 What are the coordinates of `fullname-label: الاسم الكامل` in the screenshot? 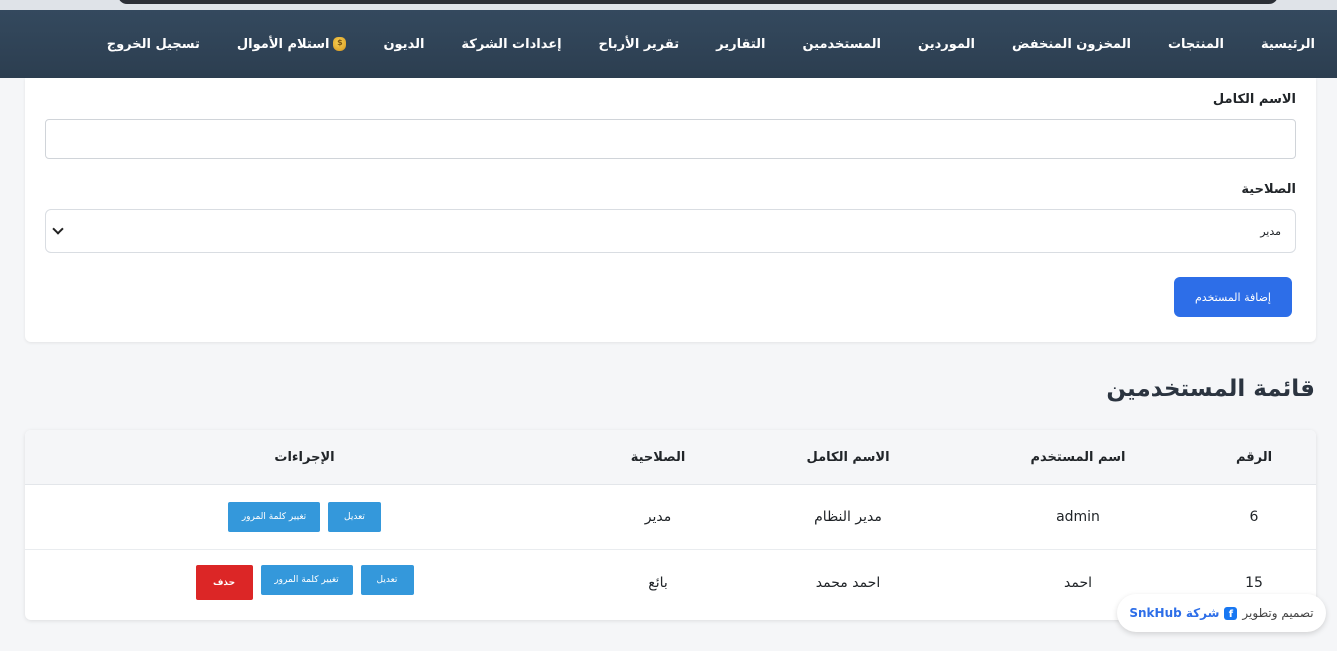 It's located at (1254, 99).